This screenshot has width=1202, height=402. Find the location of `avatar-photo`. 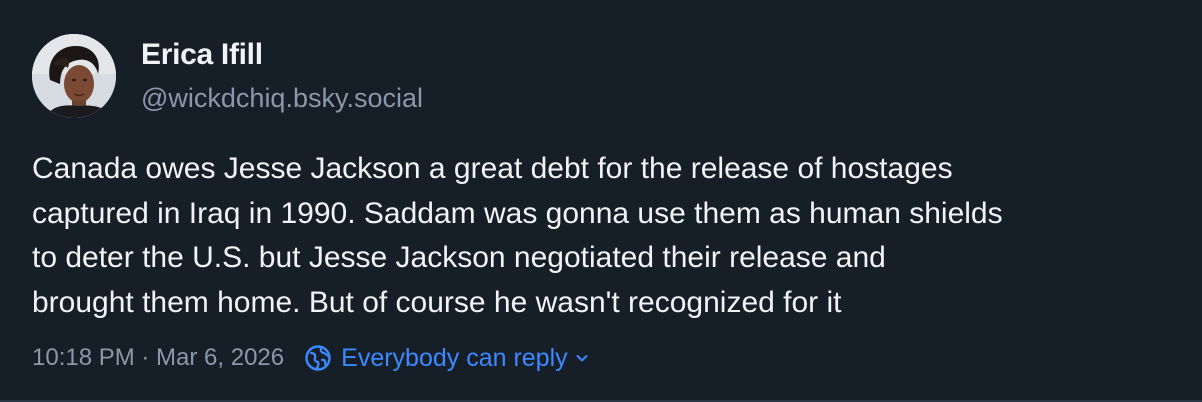

avatar-photo is located at coordinates (74, 76).